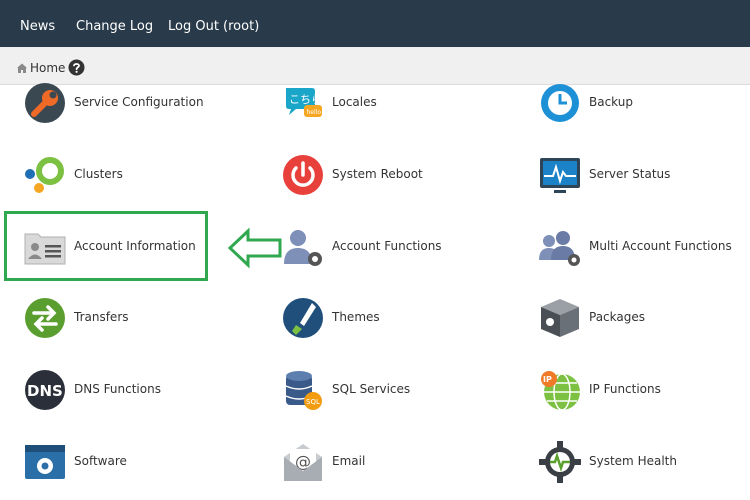 This screenshot has width=750, height=500. I want to click on software-window-icon, so click(45, 462).